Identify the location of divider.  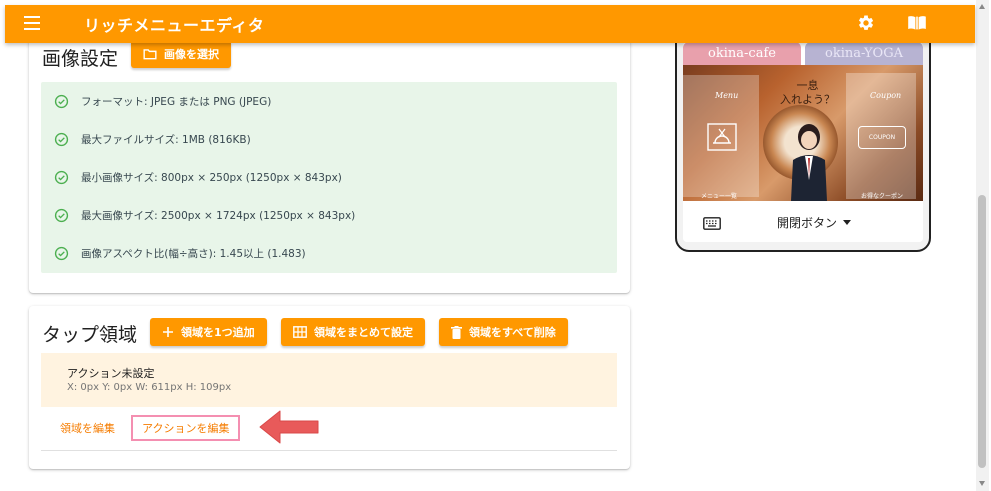
(329, 450).